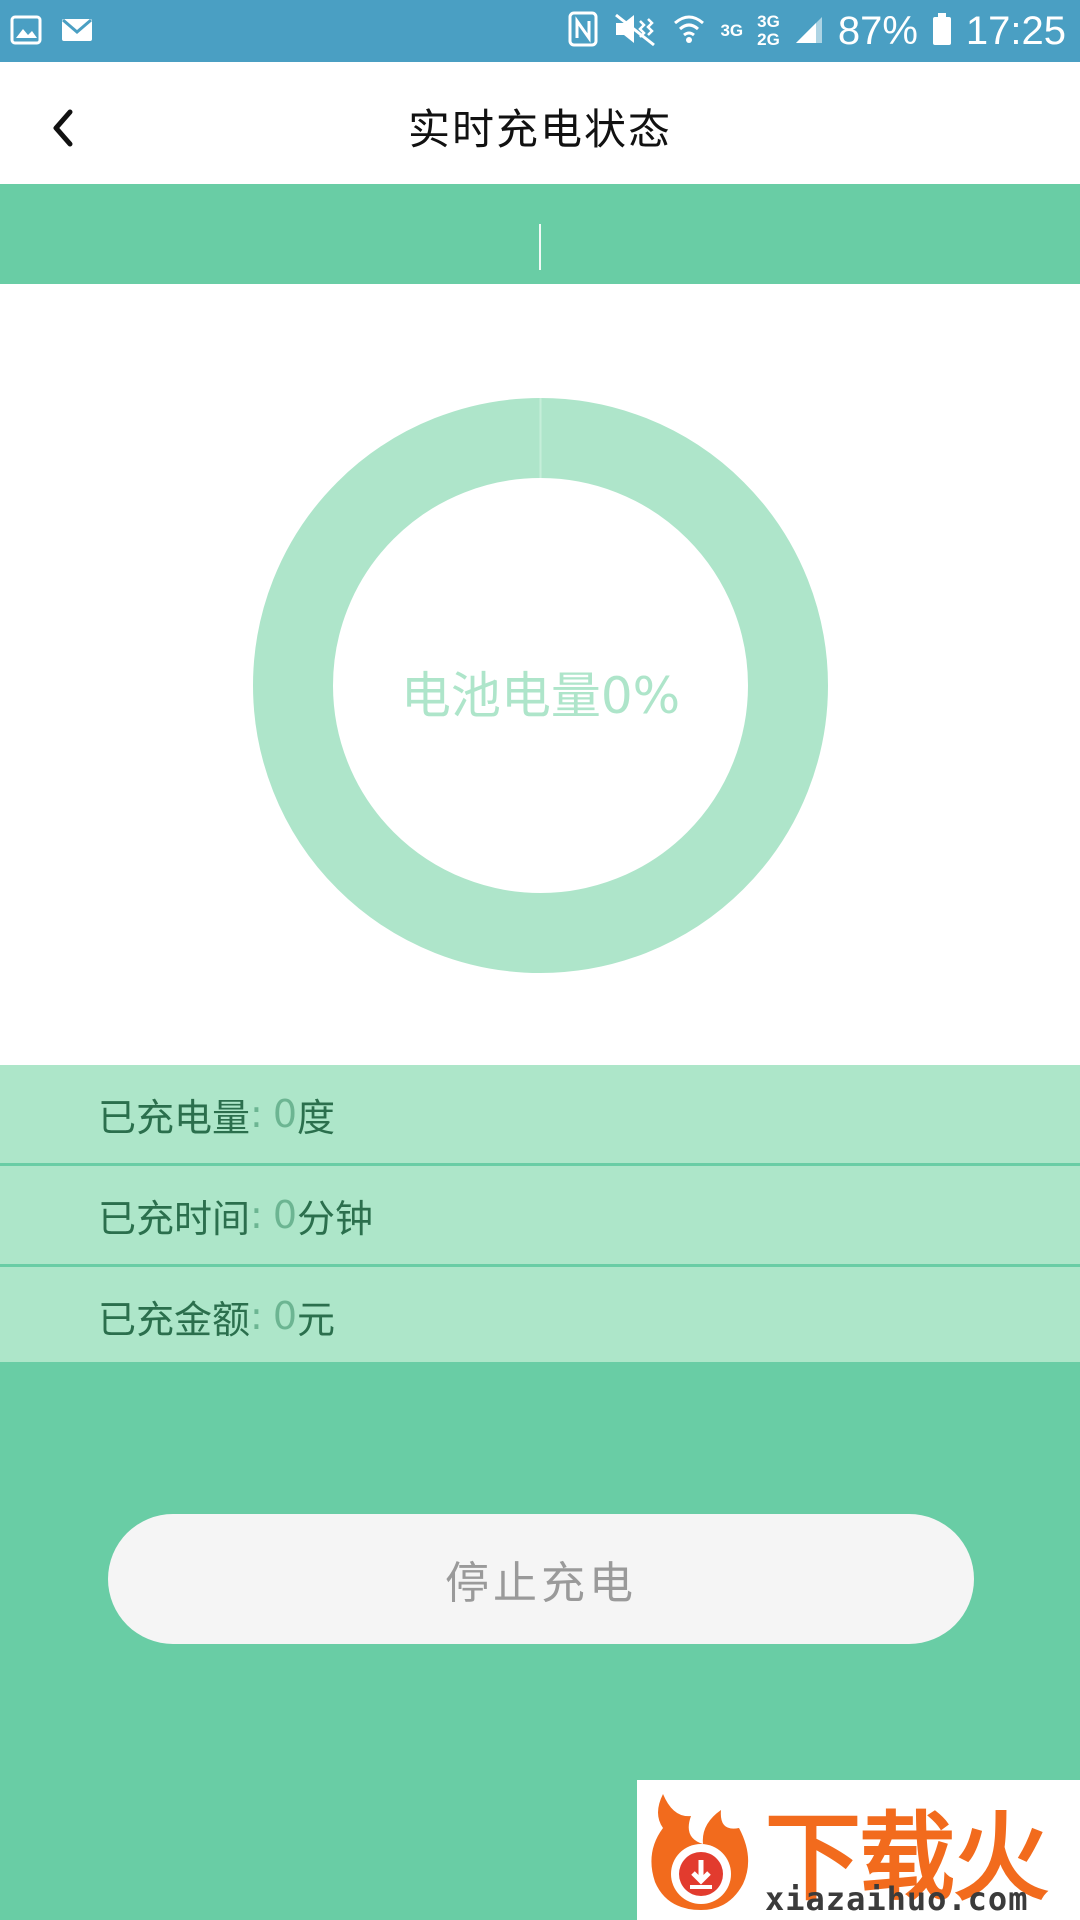 The image size is (1080, 1920). What do you see at coordinates (256, 1114) in the screenshot?
I see `energy-colon: :` at bounding box center [256, 1114].